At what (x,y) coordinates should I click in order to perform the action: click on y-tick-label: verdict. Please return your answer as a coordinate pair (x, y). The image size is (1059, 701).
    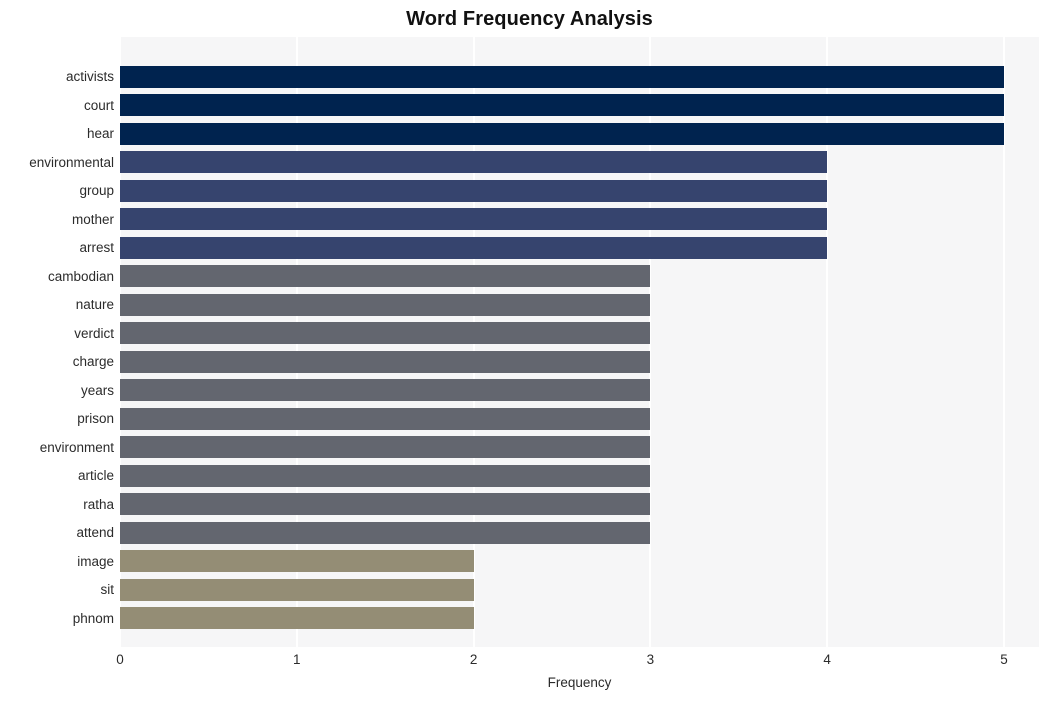
    Looking at the image, I should click on (94, 333).